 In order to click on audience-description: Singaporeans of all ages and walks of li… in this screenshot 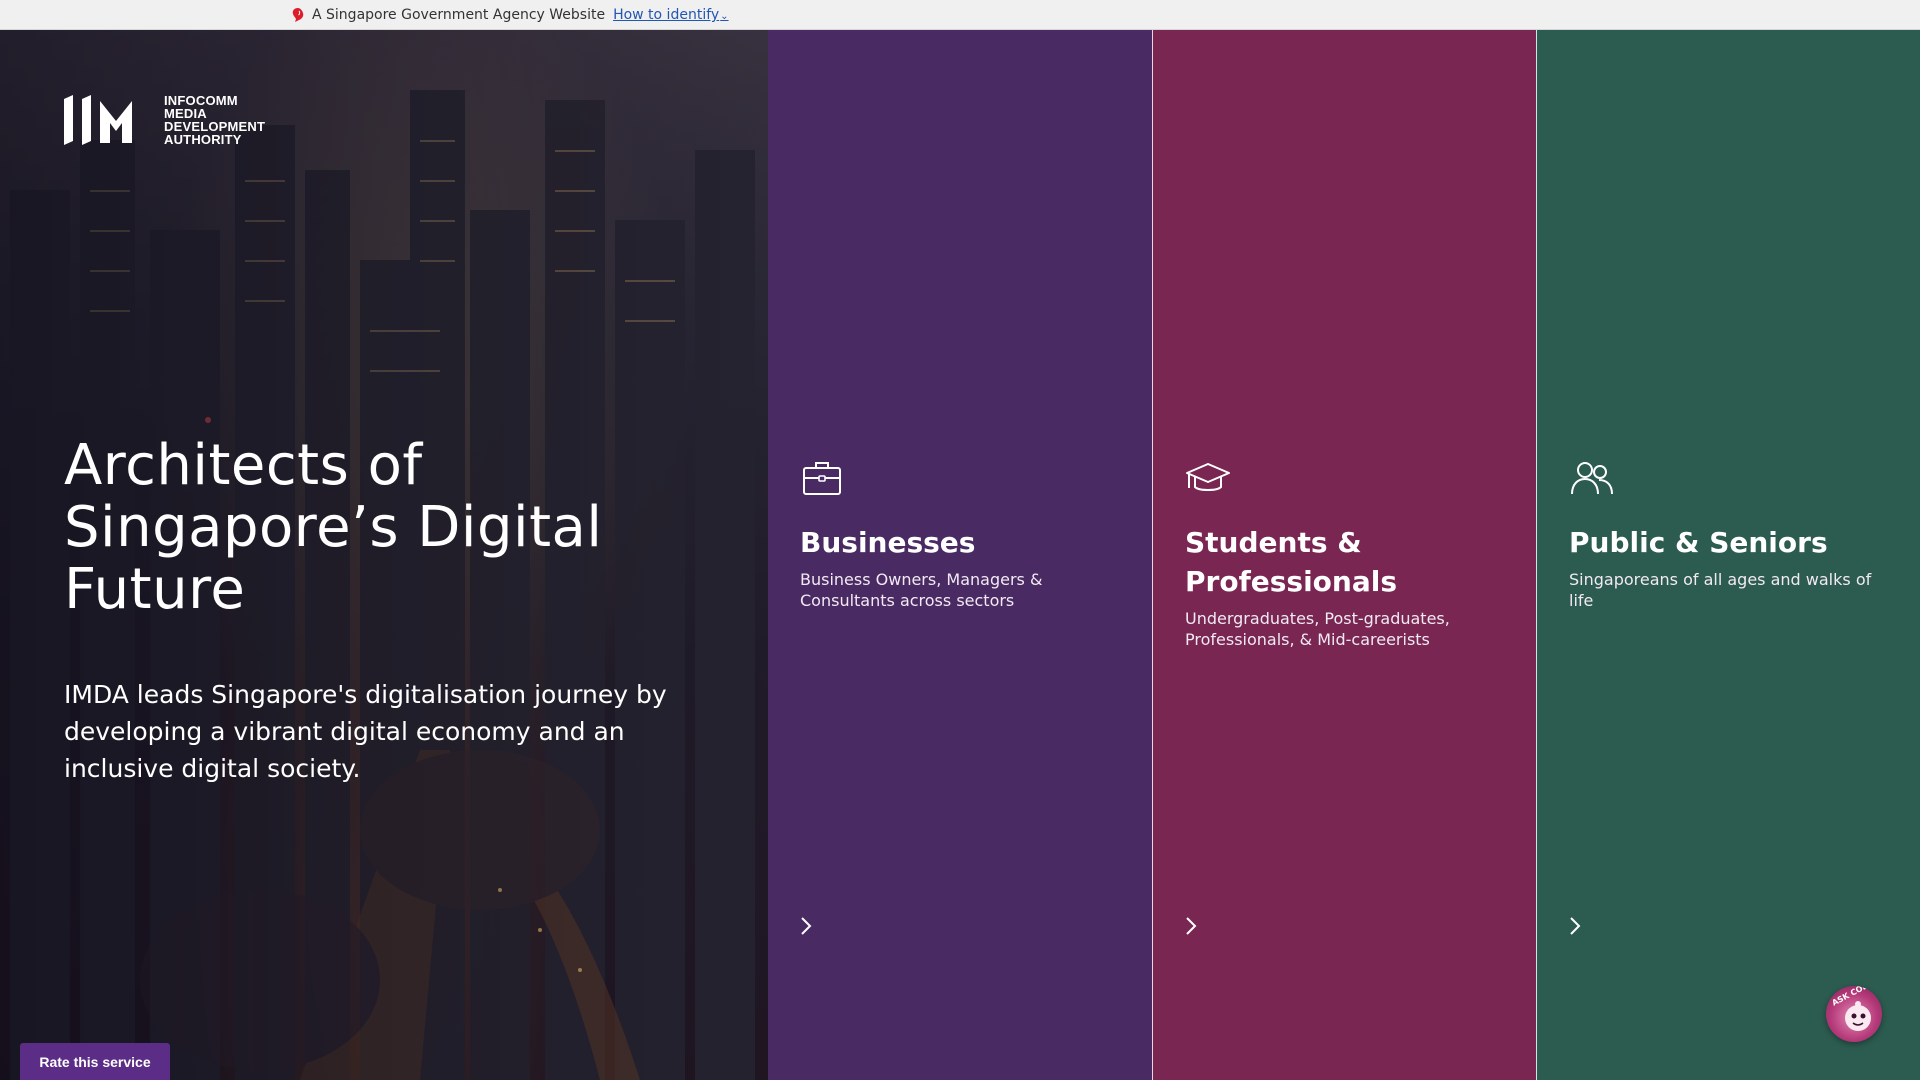, I will do `click(1720, 590)`.